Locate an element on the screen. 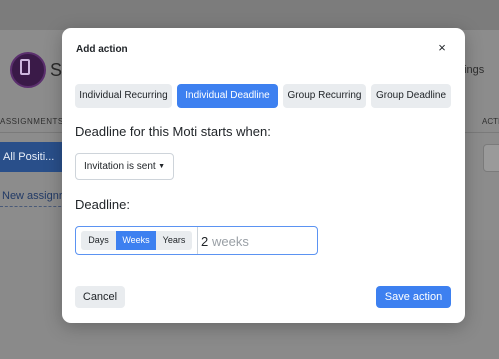 This screenshot has height=359, width=499. unit-weeks-button: Weeks is located at coordinates (136, 240).